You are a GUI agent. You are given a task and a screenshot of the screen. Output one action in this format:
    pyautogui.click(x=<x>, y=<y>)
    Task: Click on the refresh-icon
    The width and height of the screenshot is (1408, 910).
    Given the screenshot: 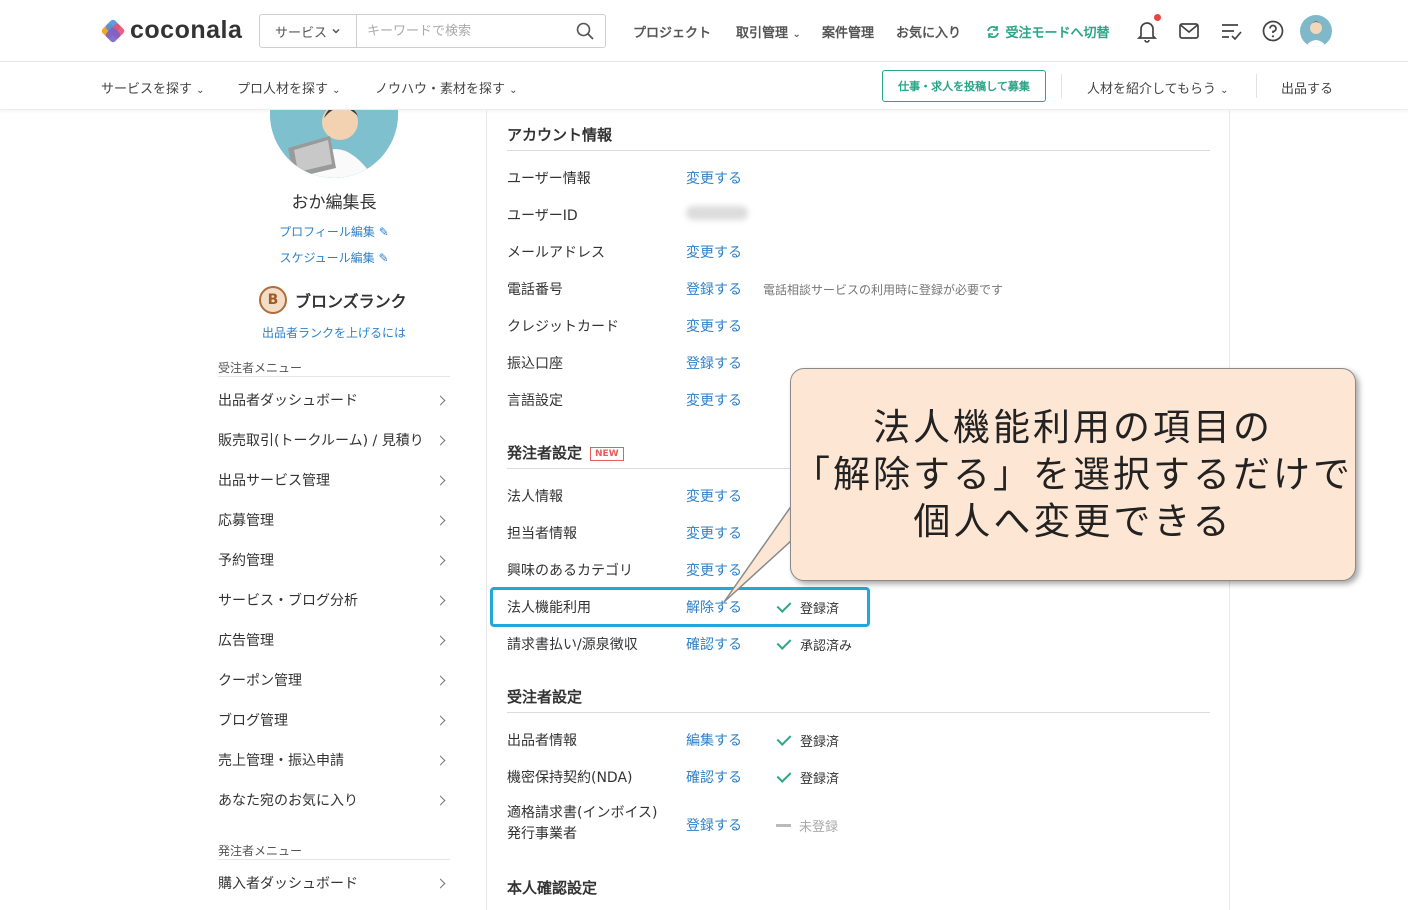 What is the action you would take?
    pyautogui.click(x=993, y=32)
    